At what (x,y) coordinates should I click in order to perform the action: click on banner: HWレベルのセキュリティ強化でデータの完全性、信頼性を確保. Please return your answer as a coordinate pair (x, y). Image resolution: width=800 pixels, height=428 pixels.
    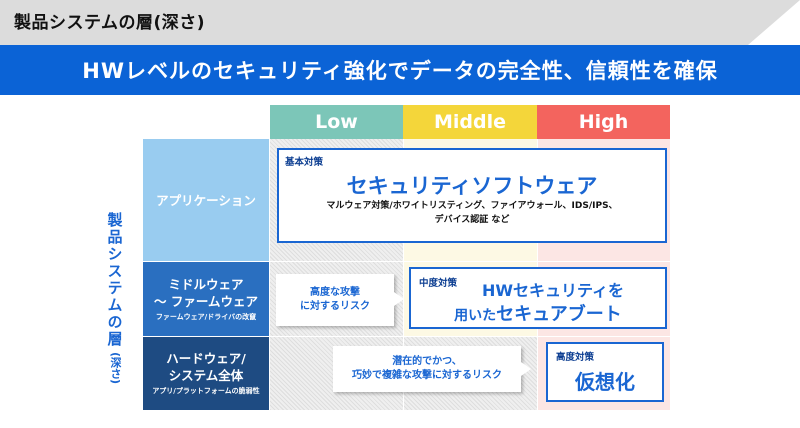
    Looking at the image, I should click on (400, 70).